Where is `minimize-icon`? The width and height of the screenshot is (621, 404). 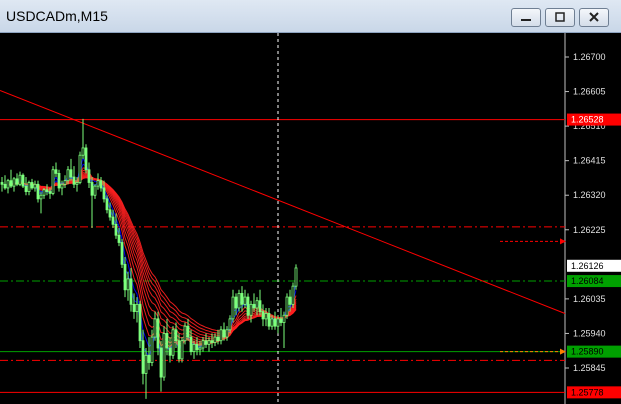
minimize-icon is located at coordinates (526, 20).